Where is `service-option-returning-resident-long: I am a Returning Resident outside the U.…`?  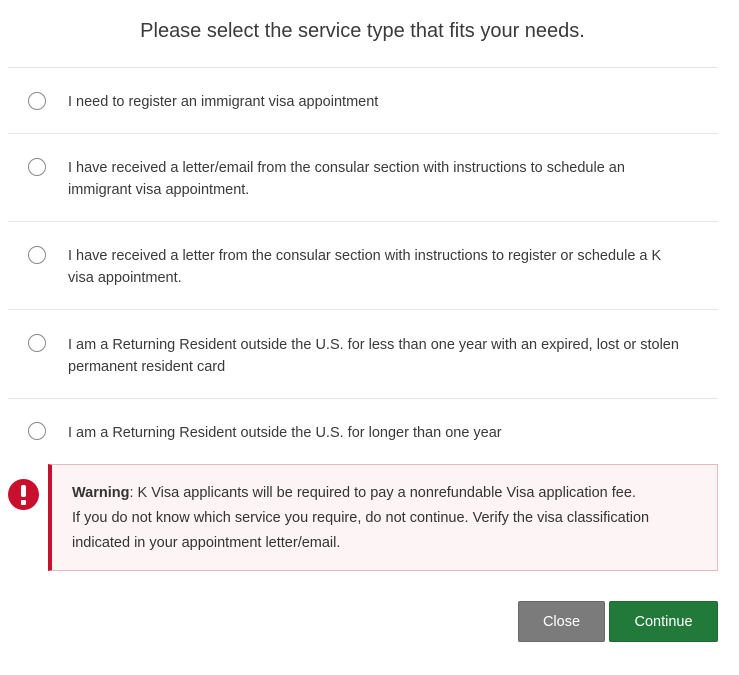 service-option-returning-resident-long: I am a Returning Resident outside the U.… is located at coordinates (363, 432).